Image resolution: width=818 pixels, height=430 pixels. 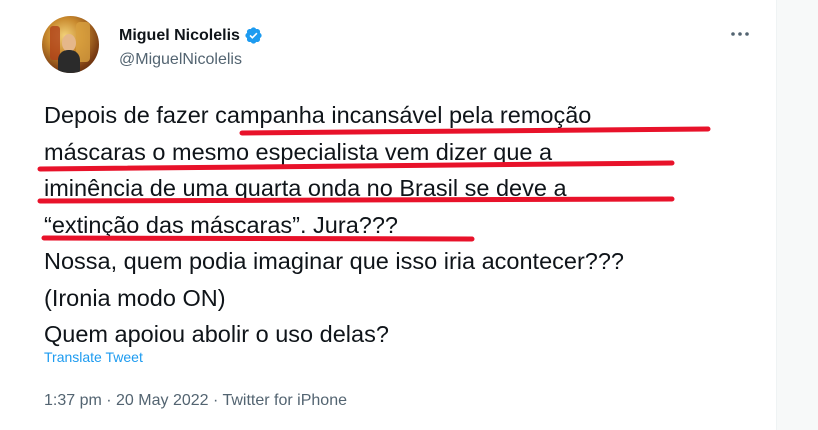 I want to click on tweet-text-line: (Ironia modo ON), so click(x=135, y=297).